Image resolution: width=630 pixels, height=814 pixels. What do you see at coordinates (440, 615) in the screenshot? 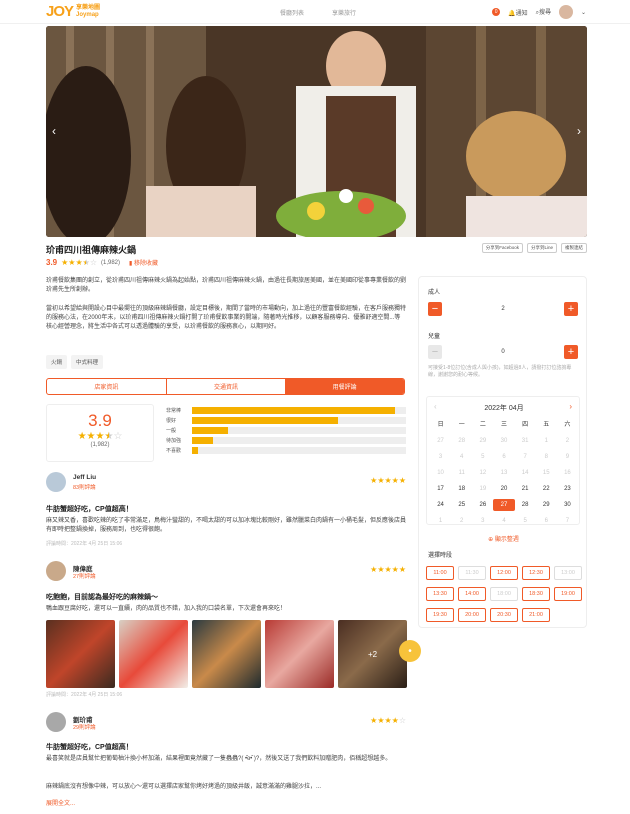
I see `time-slot-button: 19:30` at bounding box center [440, 615].